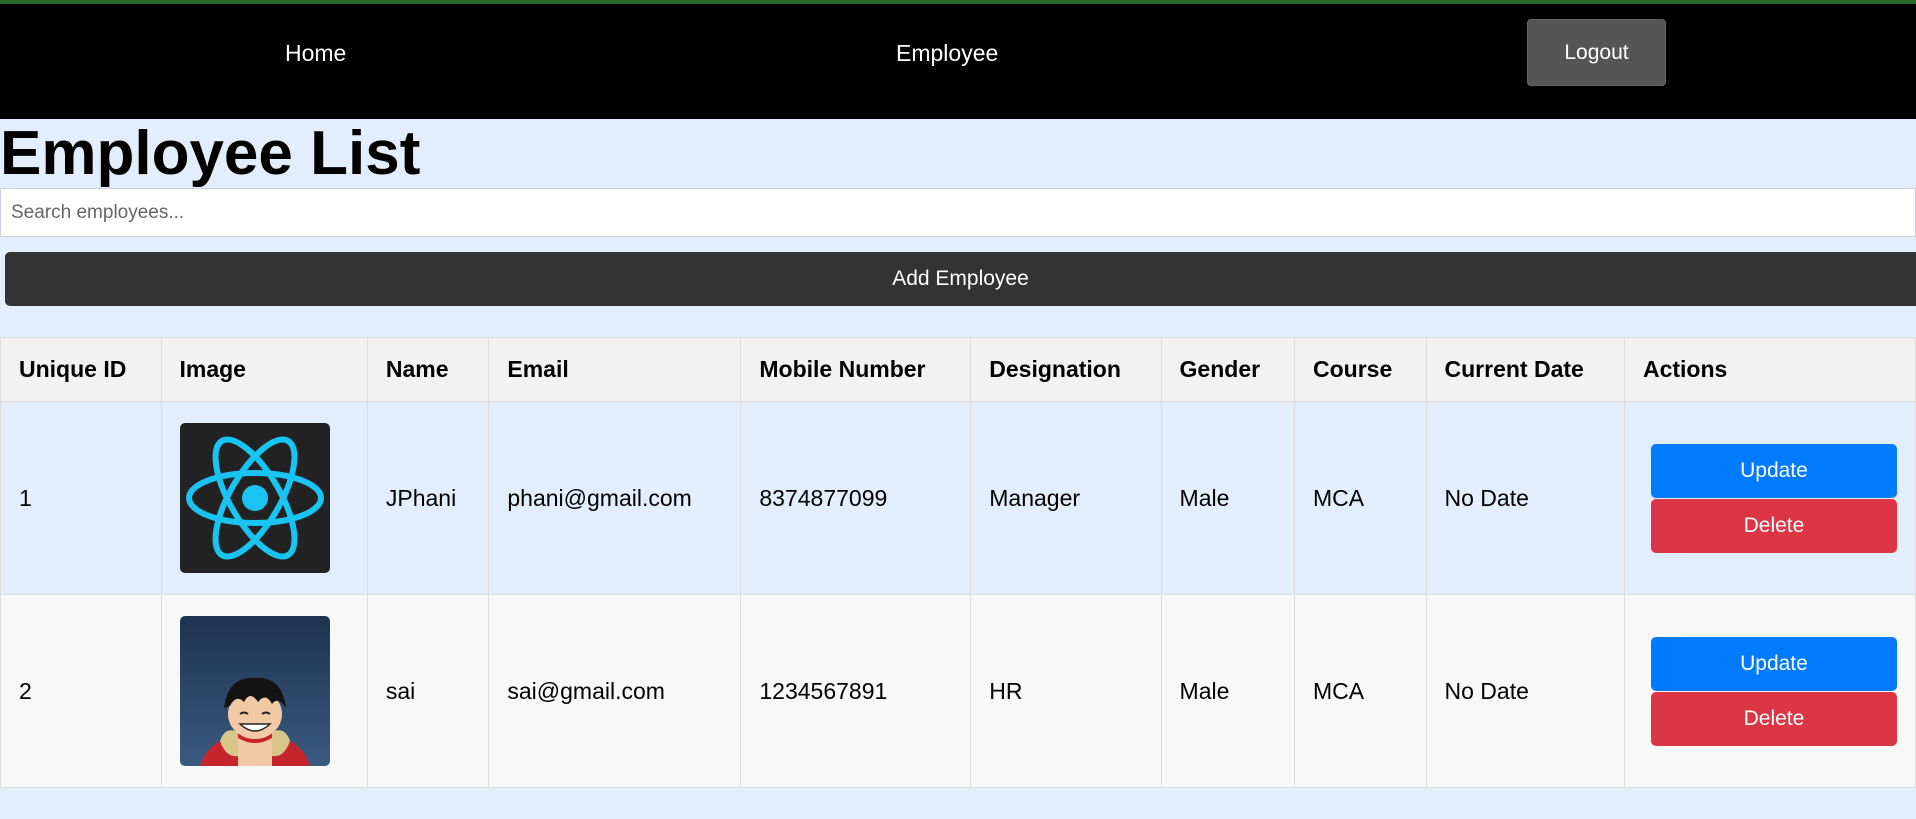 This screenshot has width=1916, height=819. Describe the element at coordinates (81, 369) in the screenshot. I see `header-unique-id: Unique ID` at that location.